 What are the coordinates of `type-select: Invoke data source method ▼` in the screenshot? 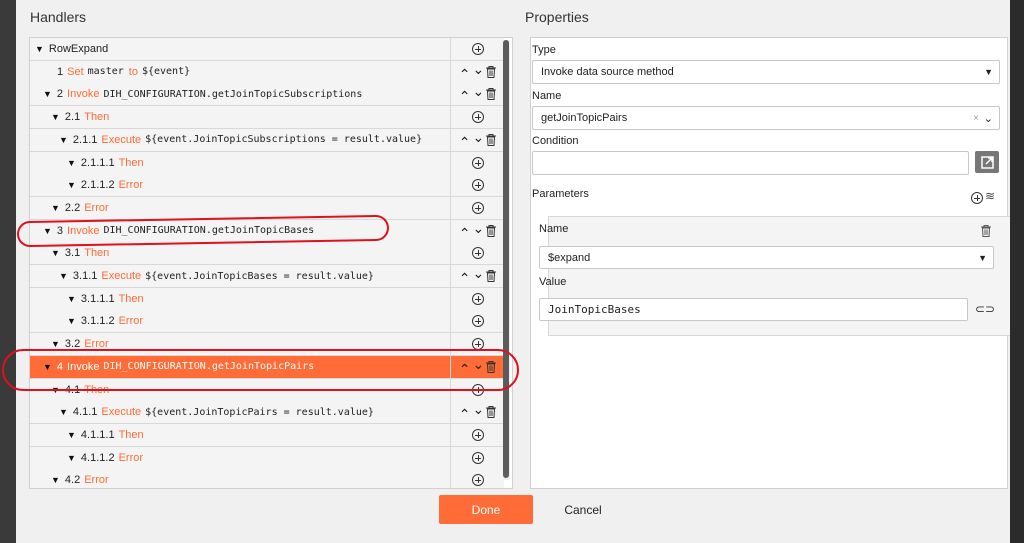 It's located at (766, 72).